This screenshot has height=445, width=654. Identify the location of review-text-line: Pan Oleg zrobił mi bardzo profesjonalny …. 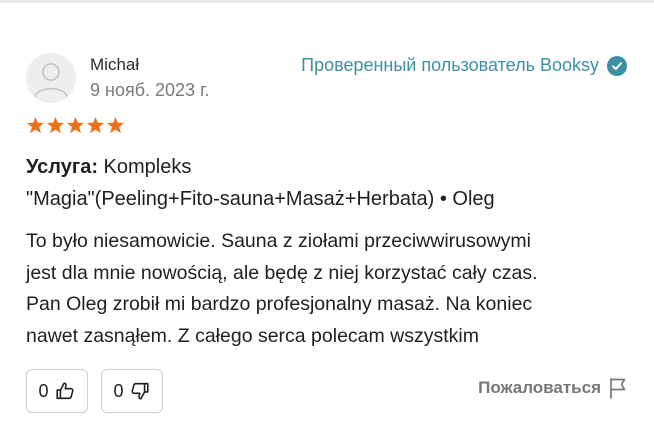
(279, 304).